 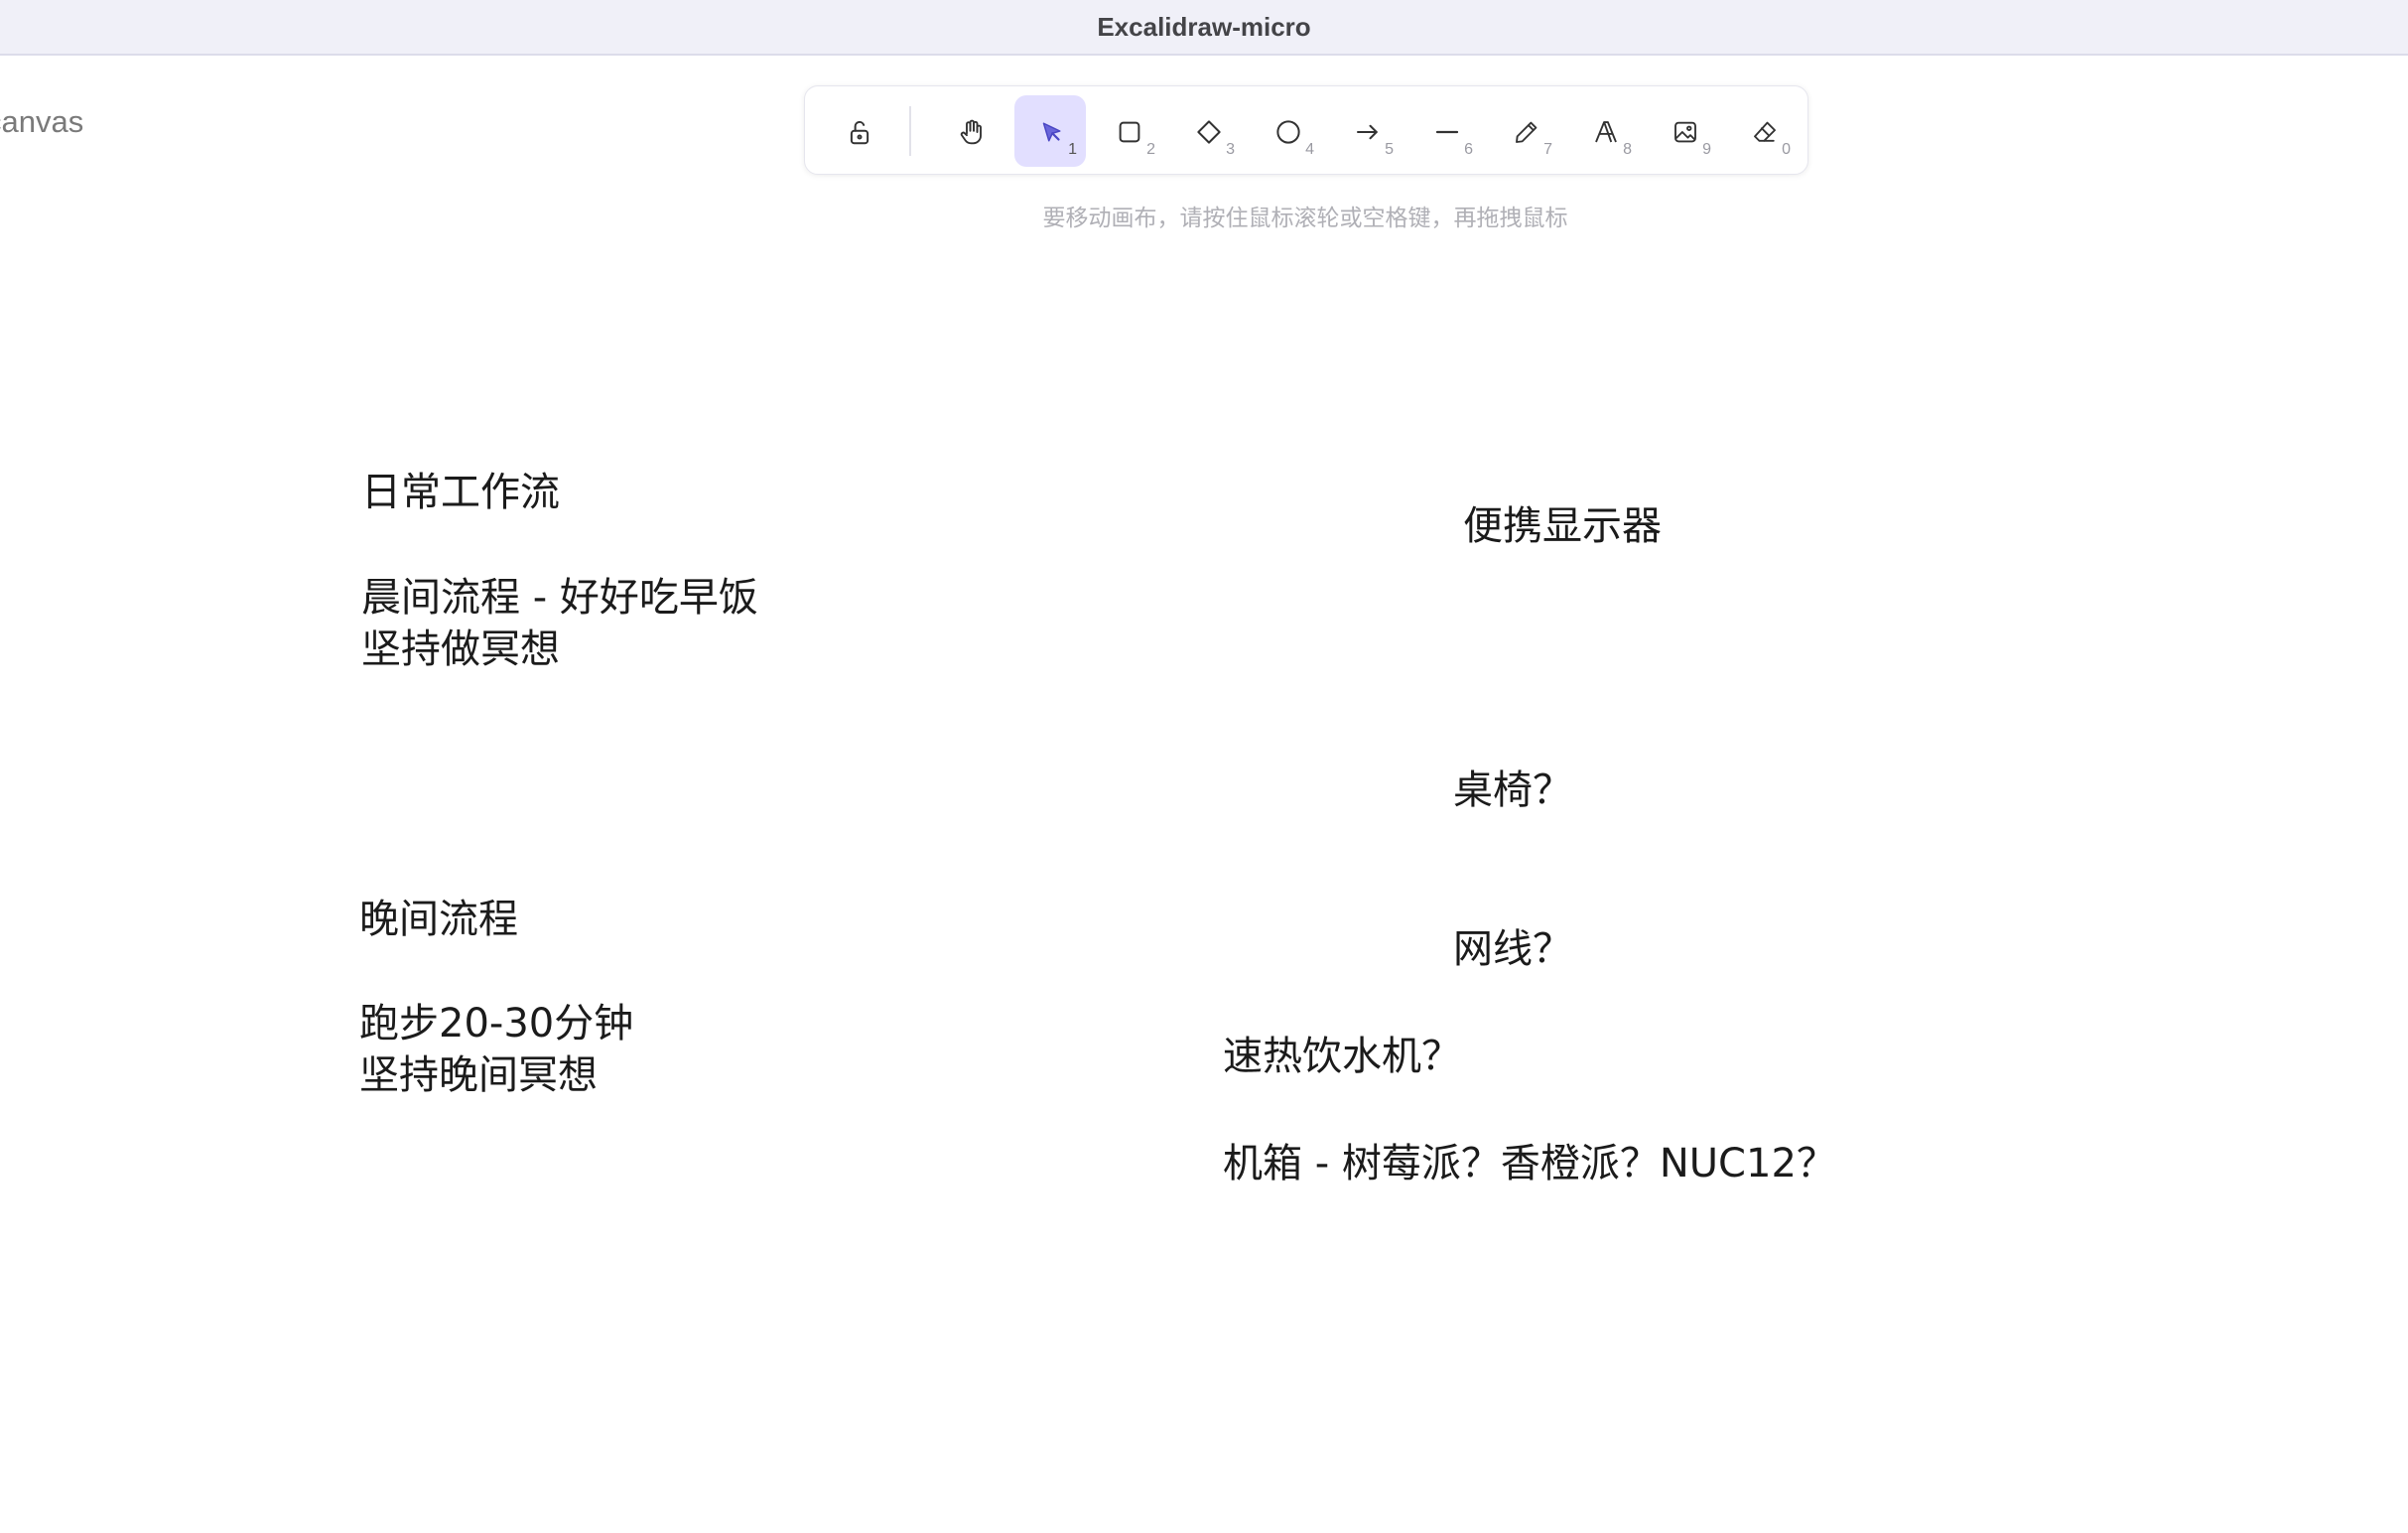 I want to click on image-icon, so click(x=1685, y=132).